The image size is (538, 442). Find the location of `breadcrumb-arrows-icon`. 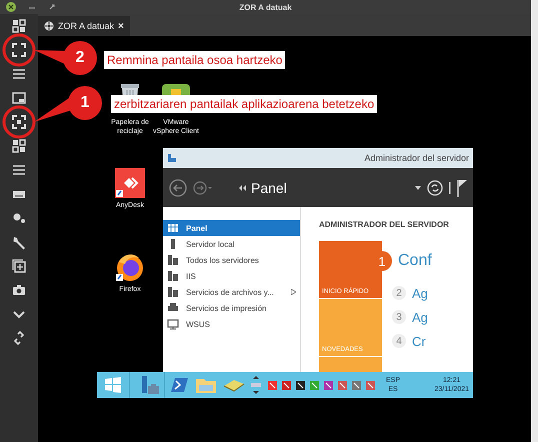

breadcrumb-arrows-icon is located at coordinates (242, 187).